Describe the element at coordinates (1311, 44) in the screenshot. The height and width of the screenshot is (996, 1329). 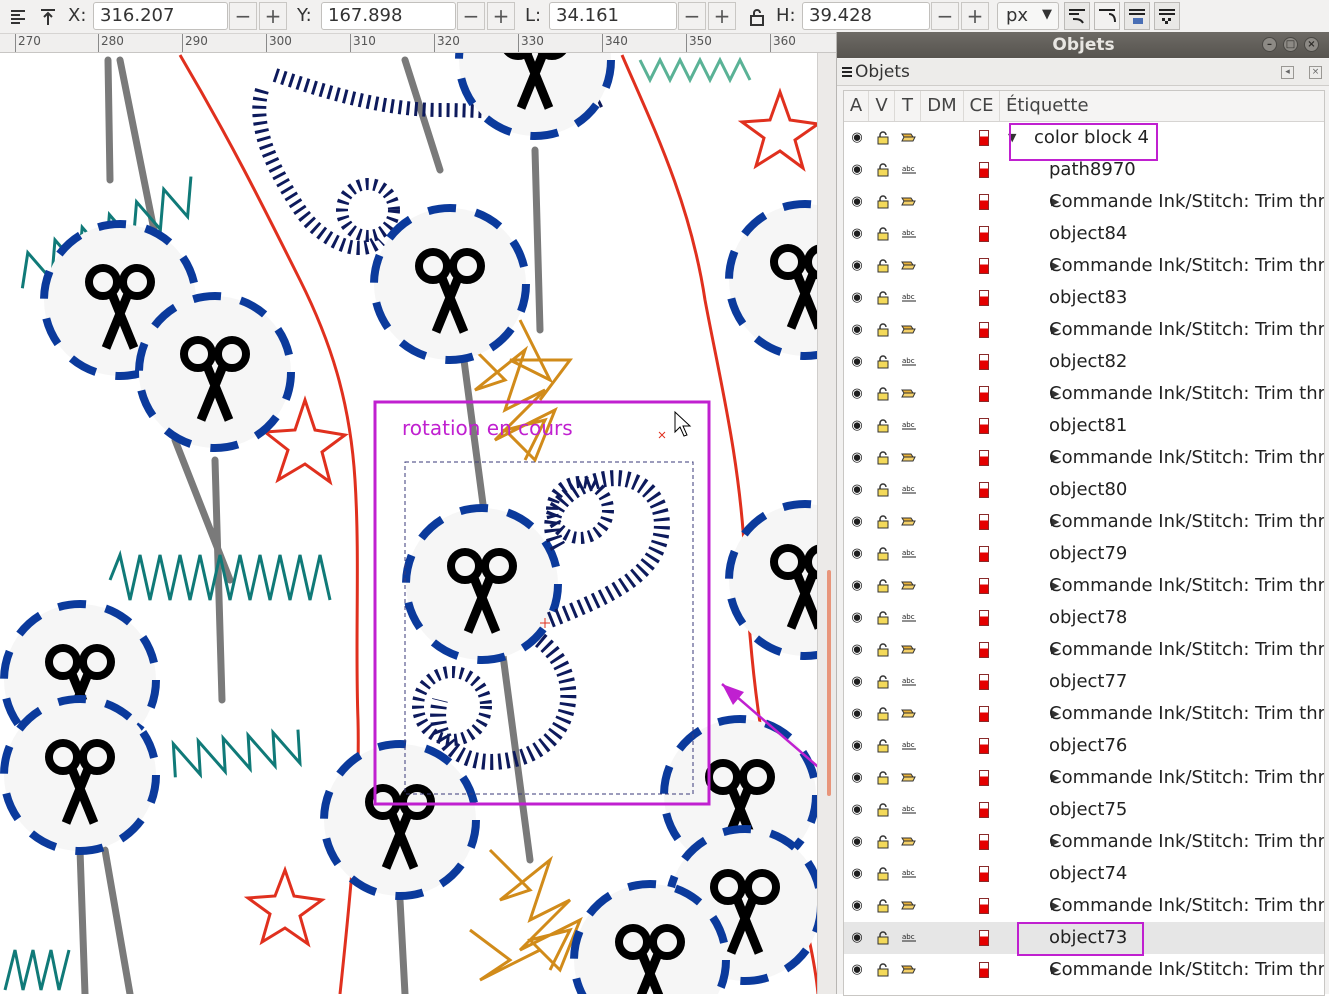
I see `close-icon: ×` at that location.